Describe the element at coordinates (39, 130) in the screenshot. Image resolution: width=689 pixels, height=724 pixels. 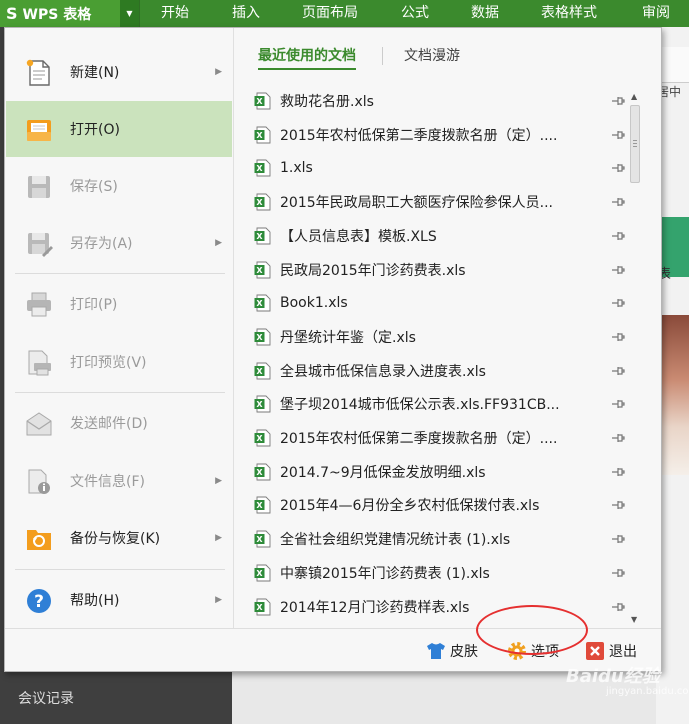
I see `open-folder-icon` at that location.